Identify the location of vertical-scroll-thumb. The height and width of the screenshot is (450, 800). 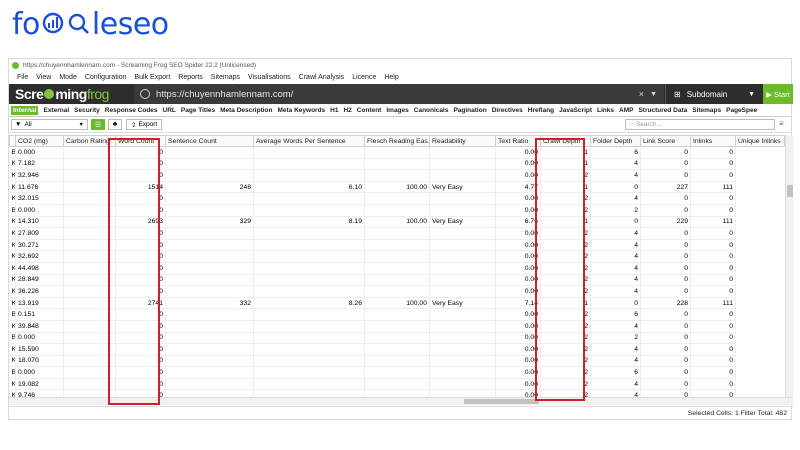
(790, 191).